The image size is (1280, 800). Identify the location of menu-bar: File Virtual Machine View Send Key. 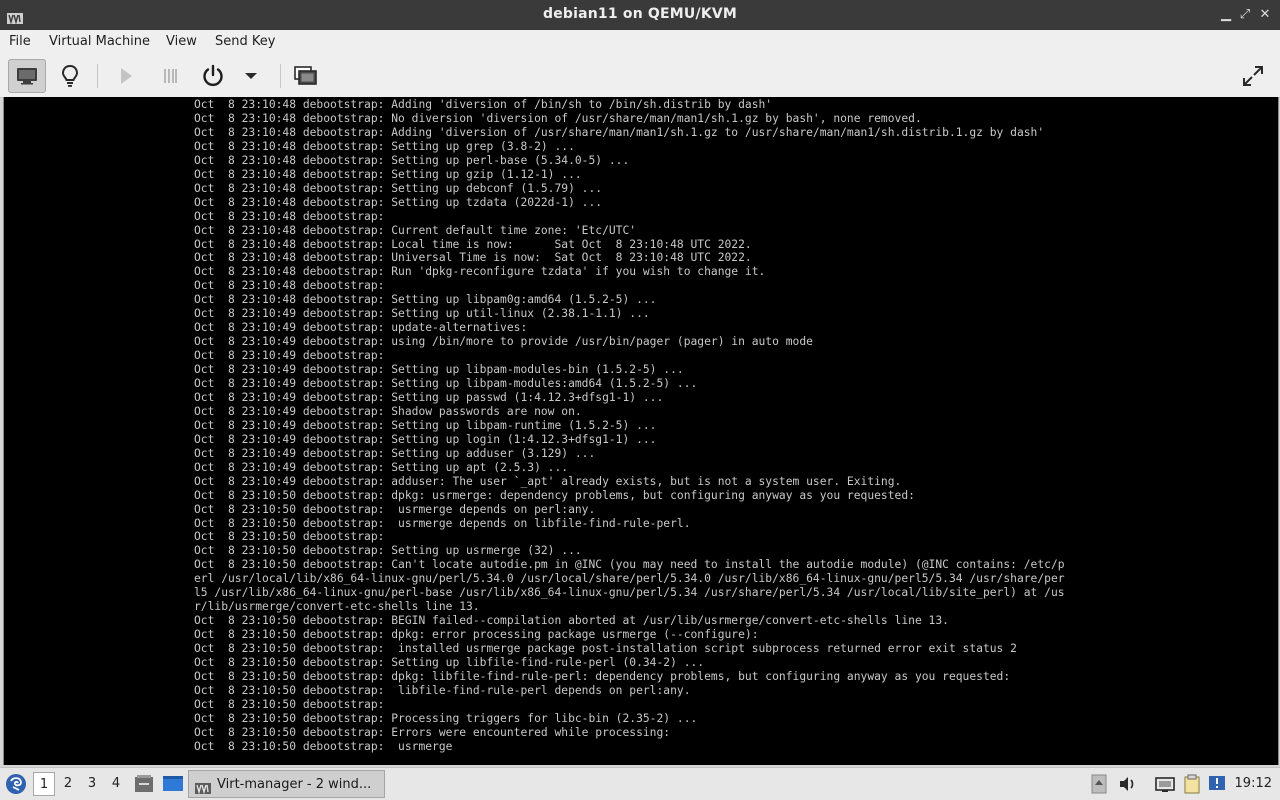
(640, 42).